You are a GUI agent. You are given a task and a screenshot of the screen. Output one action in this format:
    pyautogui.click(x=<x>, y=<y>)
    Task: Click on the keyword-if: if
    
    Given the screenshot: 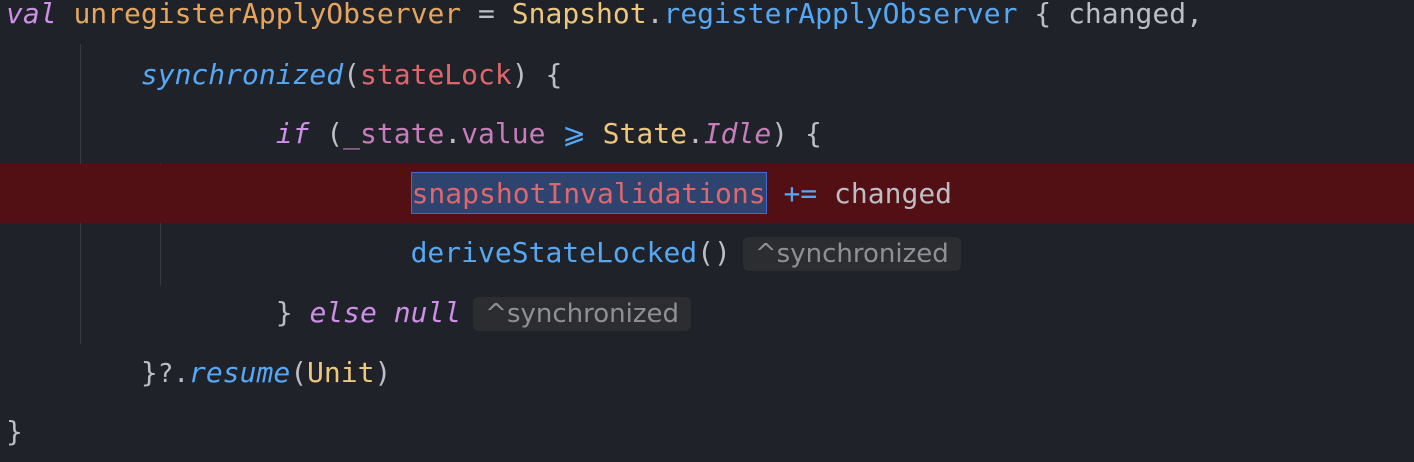 What is the action you would take?
    pyautogui.click(x=292, y=133)
    